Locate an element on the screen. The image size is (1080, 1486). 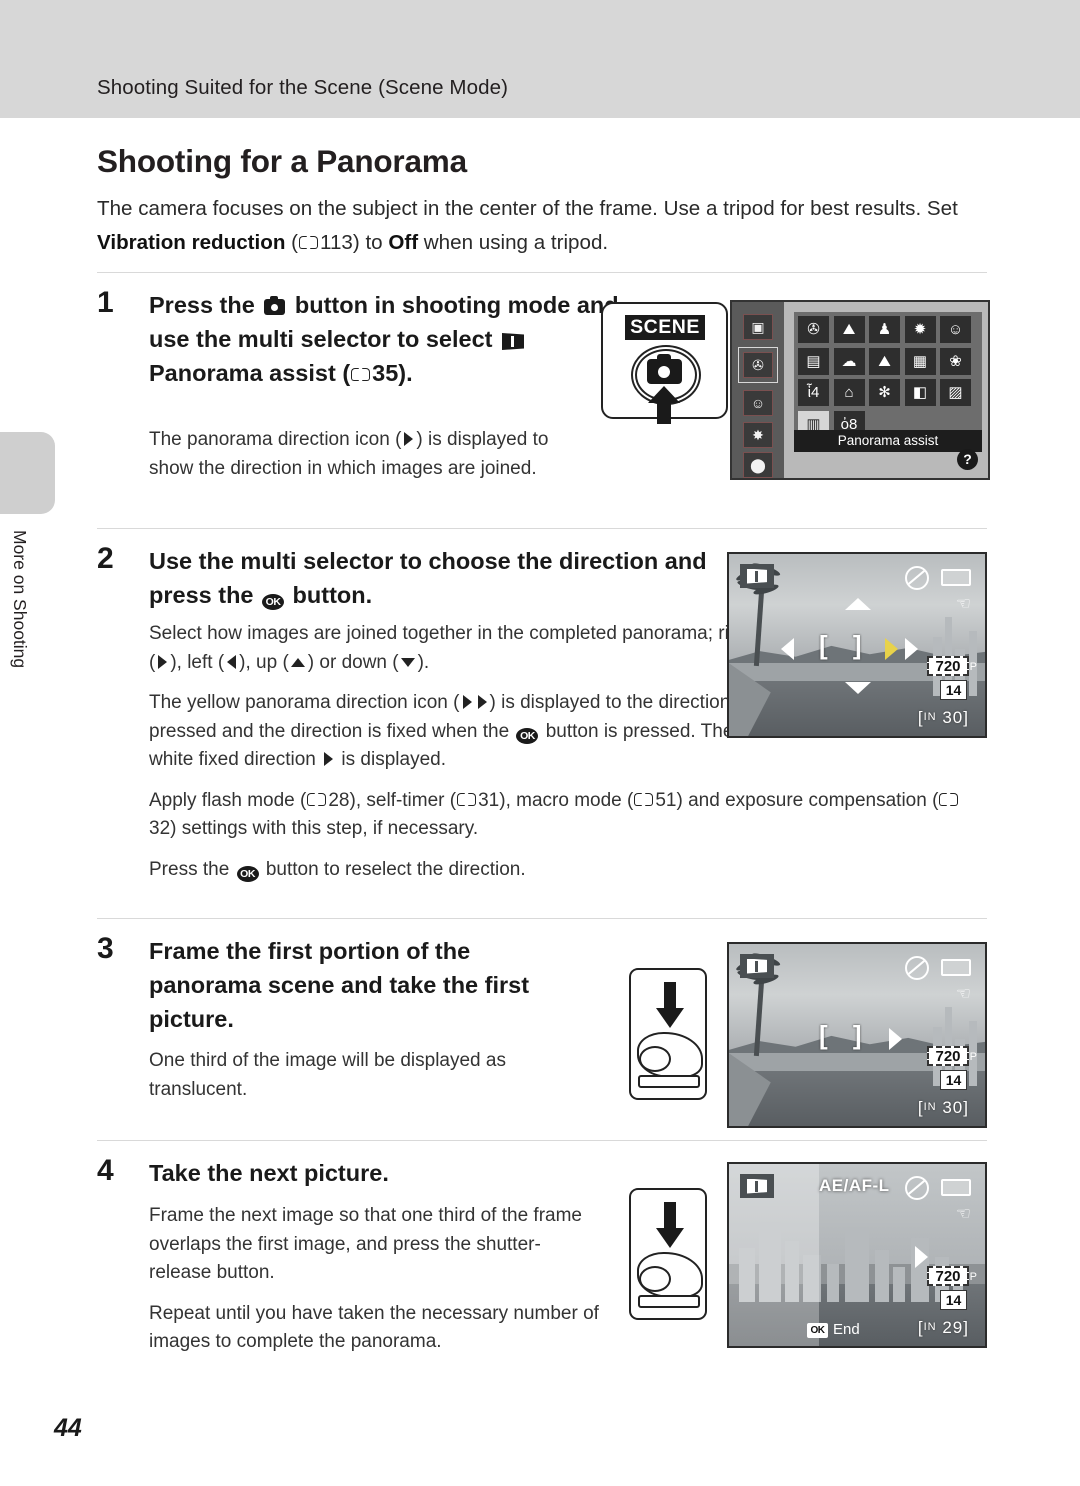
direction-down-icon is located at coordinates (858, 688).